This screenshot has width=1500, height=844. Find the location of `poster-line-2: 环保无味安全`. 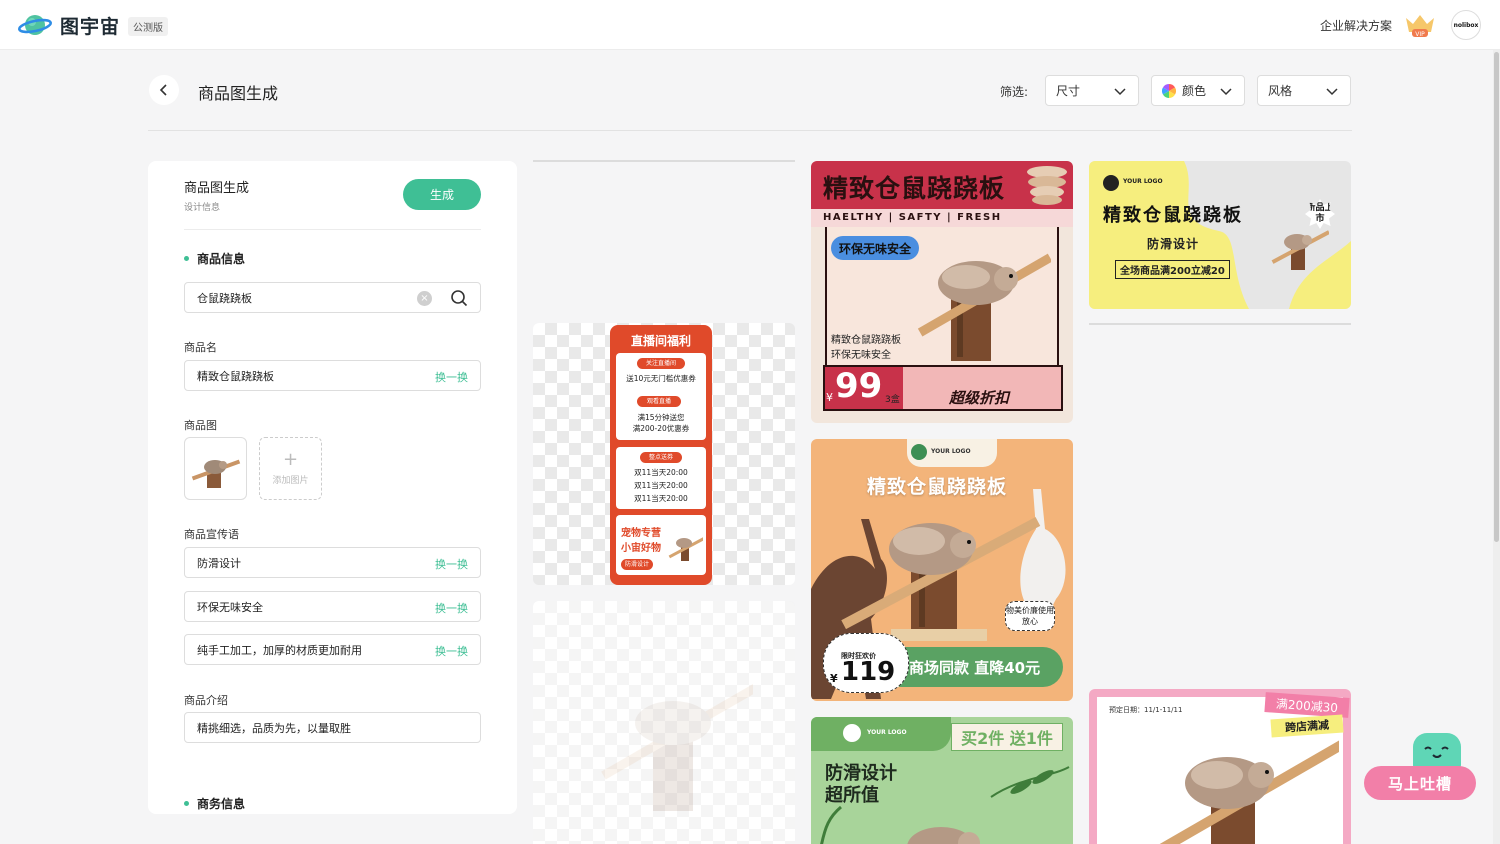

poster-line-2: 环保无味安全 is located at coordinates (861, 355).